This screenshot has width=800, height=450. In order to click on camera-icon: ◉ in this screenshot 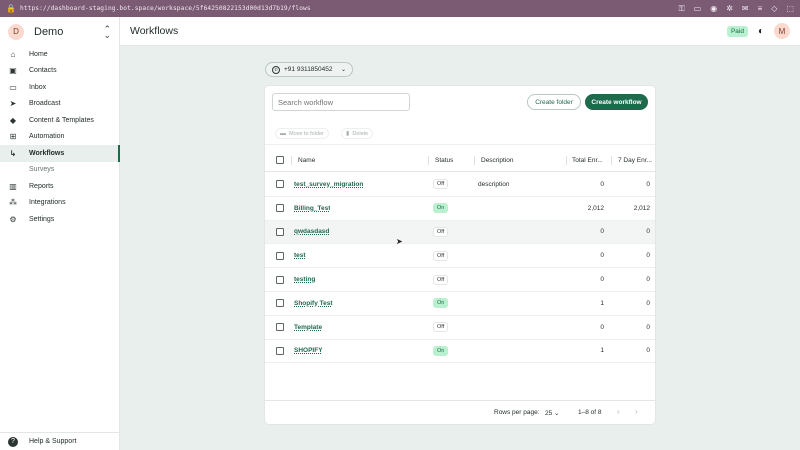, I will do `click(713, 9)`.